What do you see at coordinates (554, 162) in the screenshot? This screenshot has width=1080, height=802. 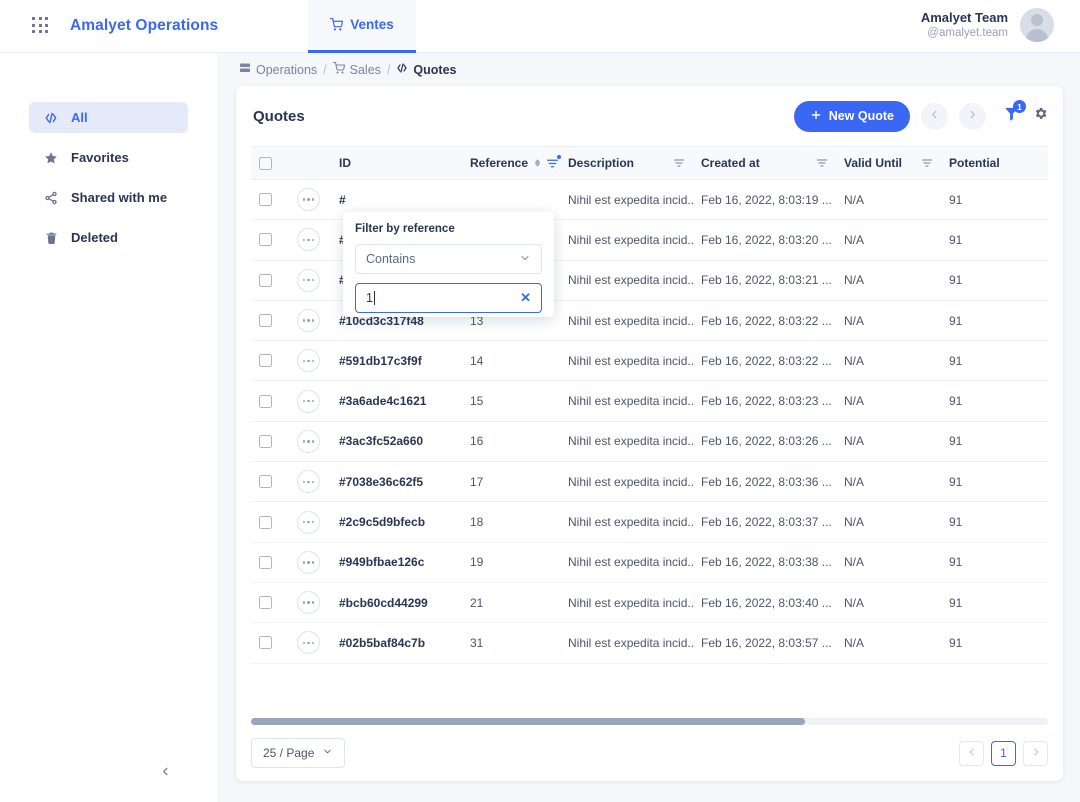 I see `column-filter-reference-icon` at bounding box center [554, 162].